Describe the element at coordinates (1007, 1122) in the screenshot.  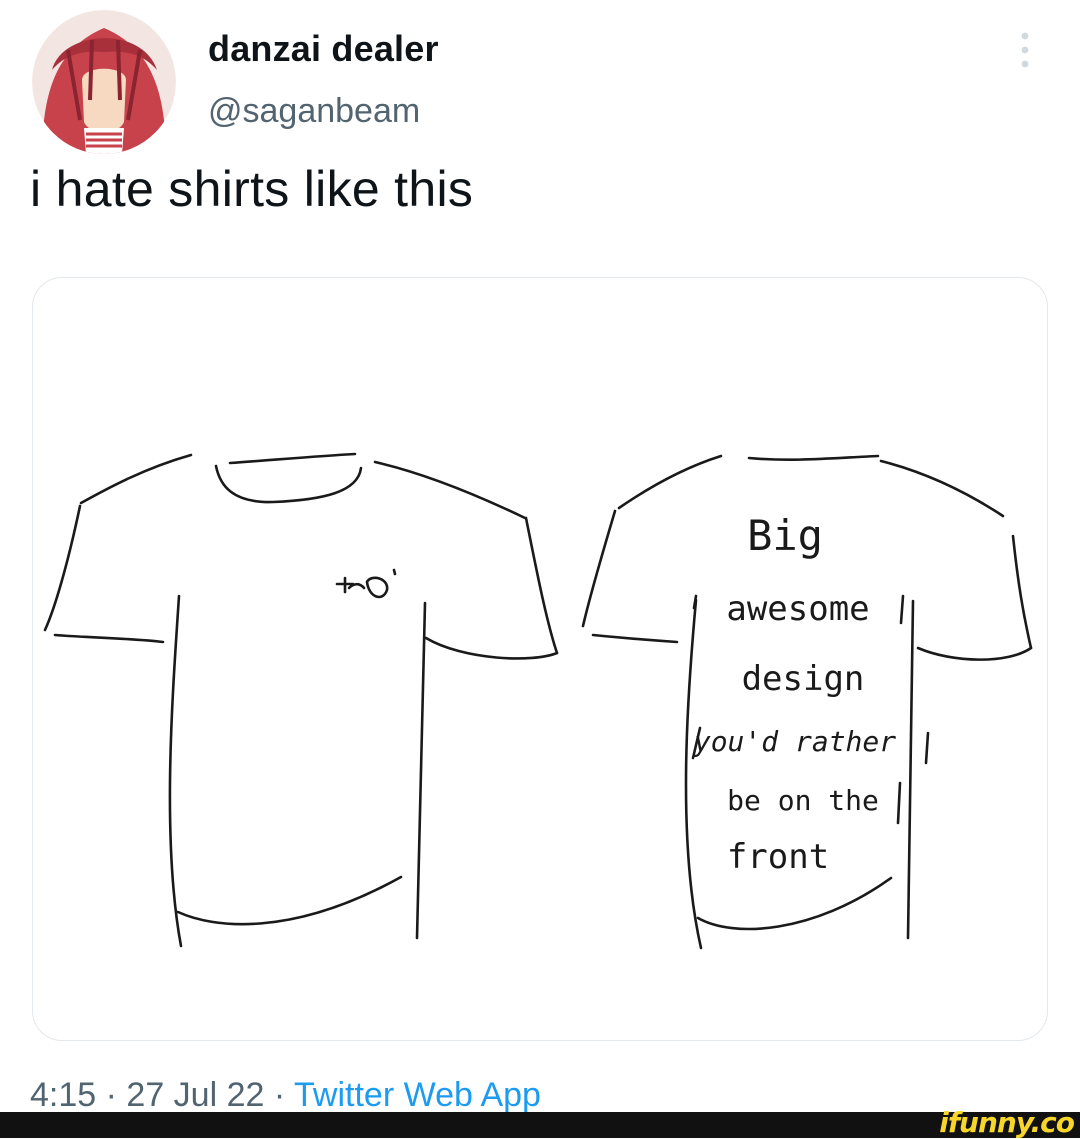
I see `ifunny-watermark: ifunny.co` at that location.